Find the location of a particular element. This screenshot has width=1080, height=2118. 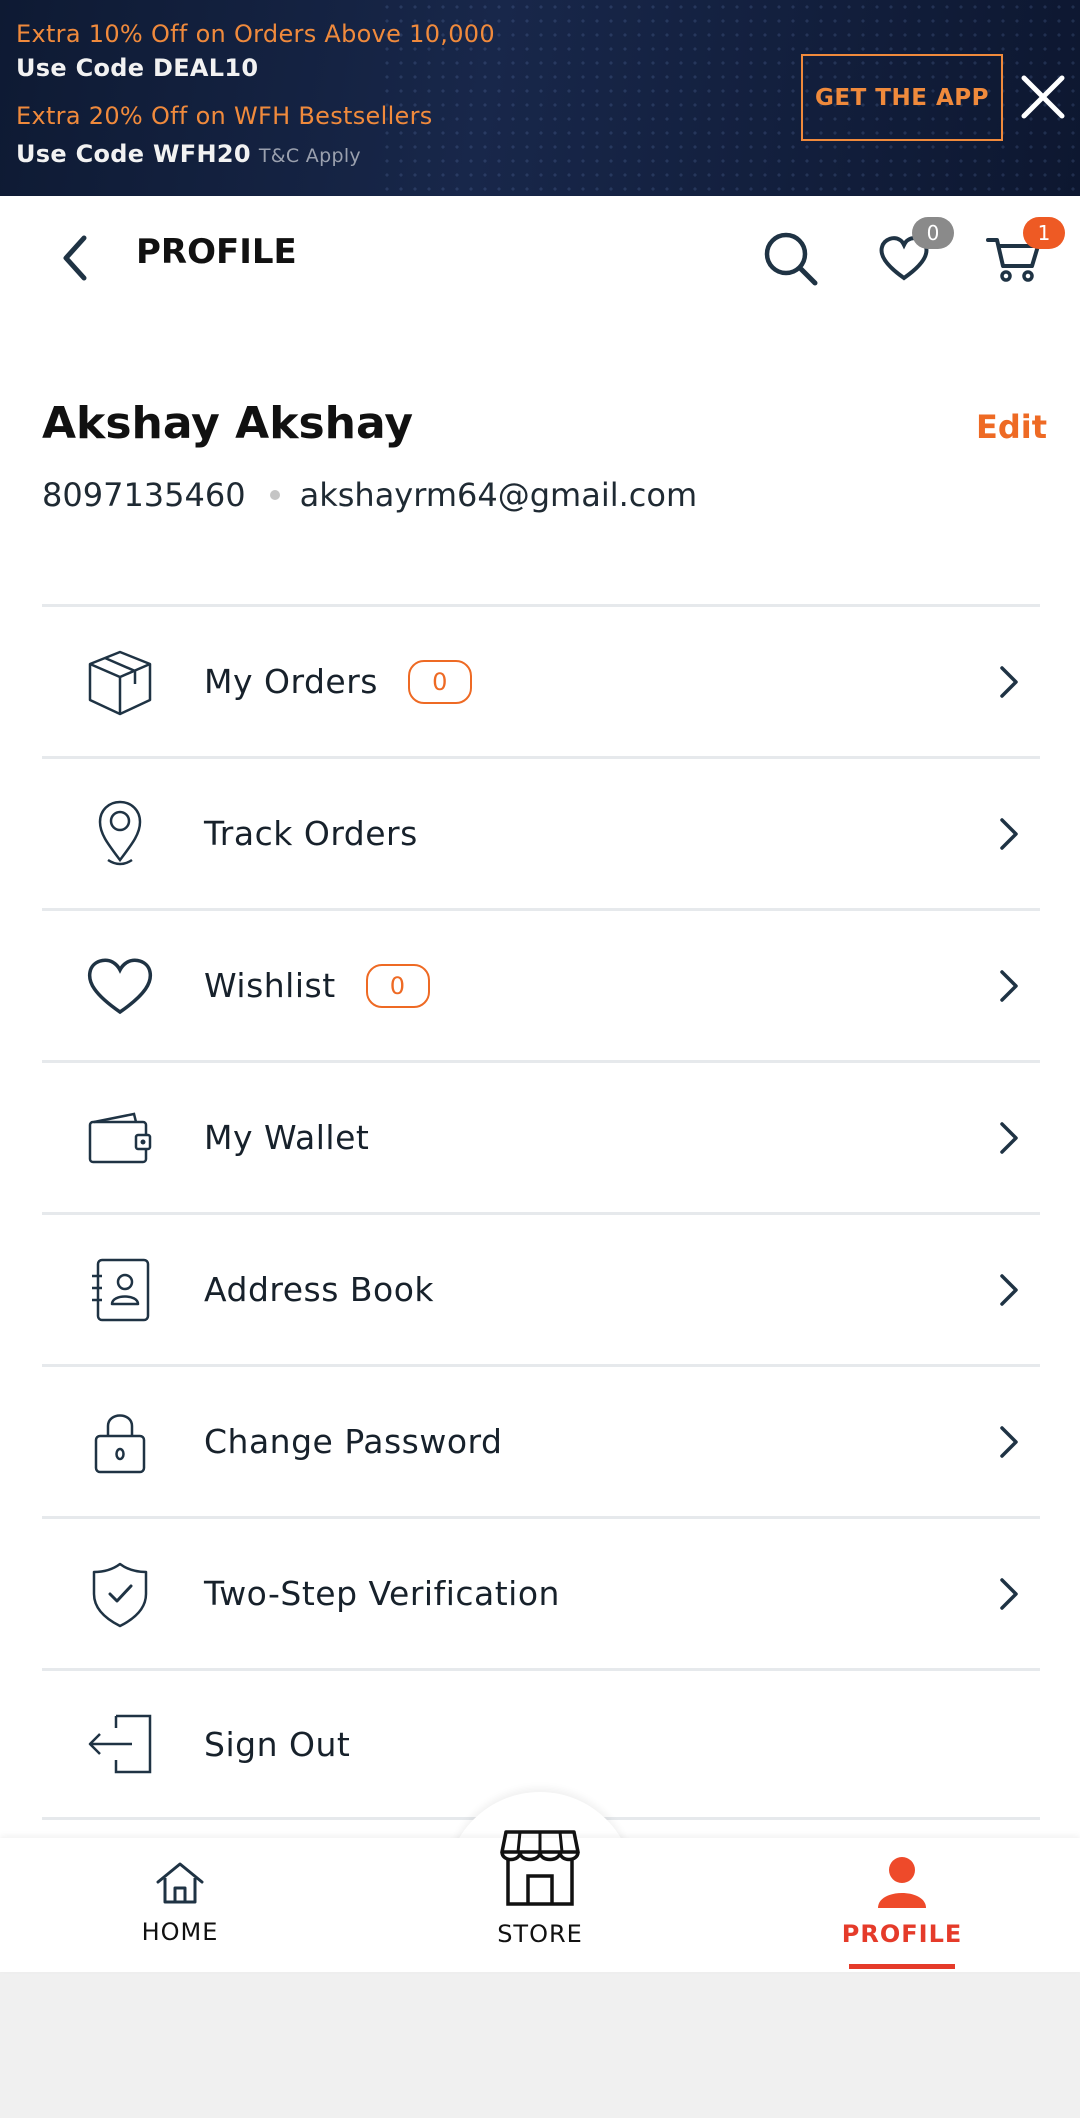

active-tab-indicator is located at coordinates (902, 1966).